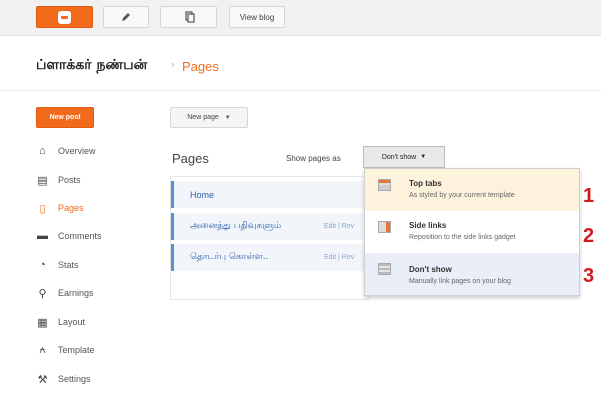 The image size is (601, 398). What do you see at coordinates (42, 236) in the screenshot?
I see `comments-icon: ▬` at bounding box center [42, 236].